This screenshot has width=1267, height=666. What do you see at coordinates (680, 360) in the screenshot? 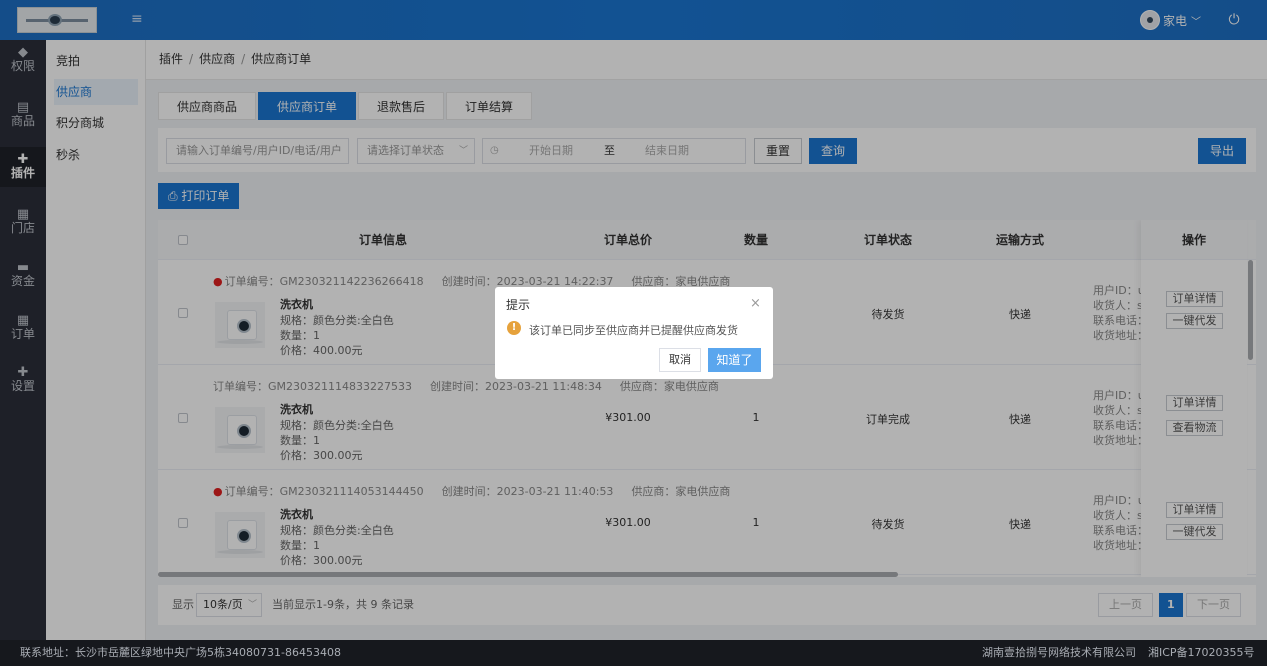
I see `cancel-button: 取消` at bounding box center [680, 360].